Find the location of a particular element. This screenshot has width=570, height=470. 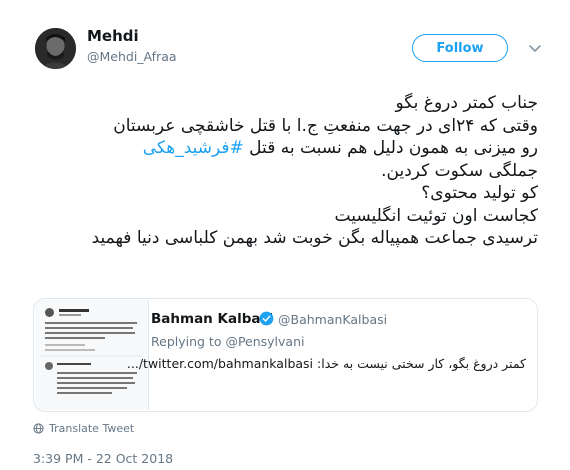

quoted-reply-context: Replying to @Pensylvani is located at coordinates (228, 341).